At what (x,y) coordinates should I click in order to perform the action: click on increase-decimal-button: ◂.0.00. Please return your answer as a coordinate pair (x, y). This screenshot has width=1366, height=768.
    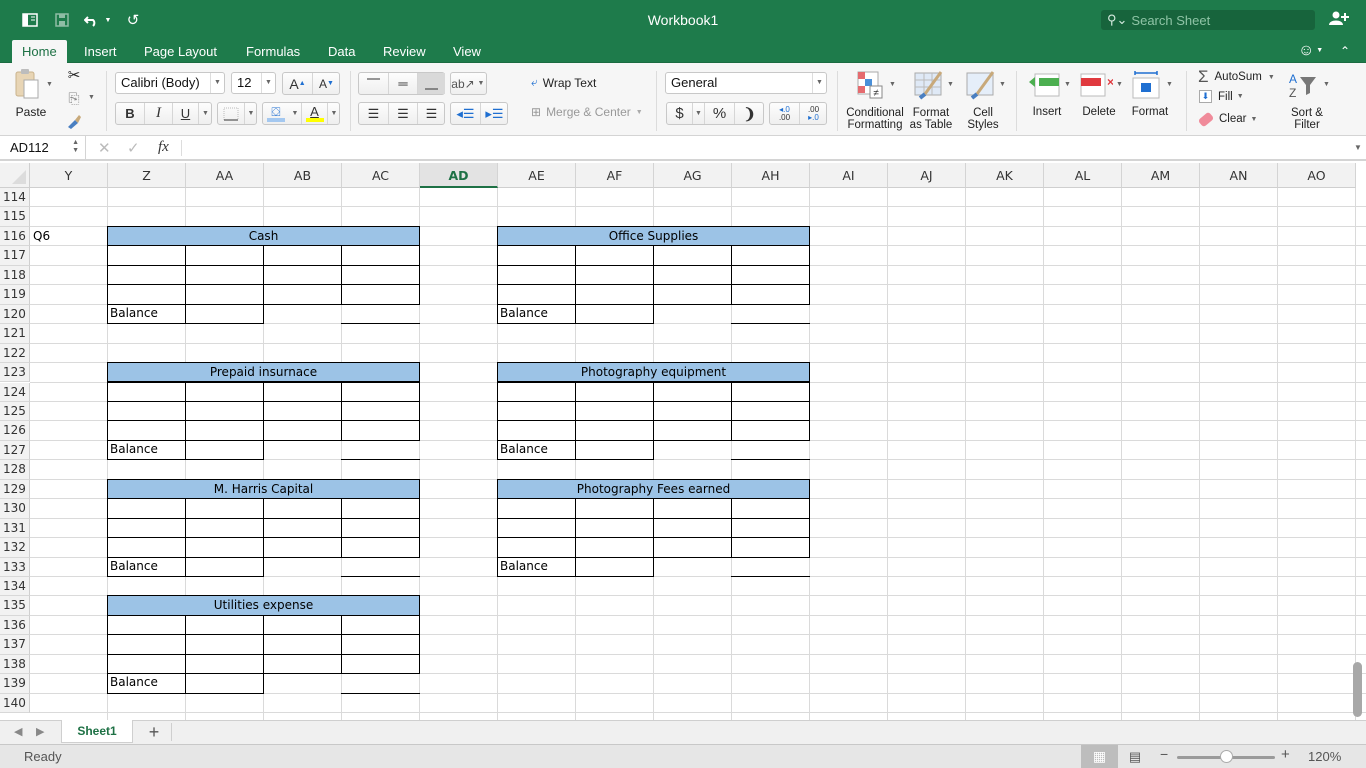
    Looking at the image, I should click on (784, 113).